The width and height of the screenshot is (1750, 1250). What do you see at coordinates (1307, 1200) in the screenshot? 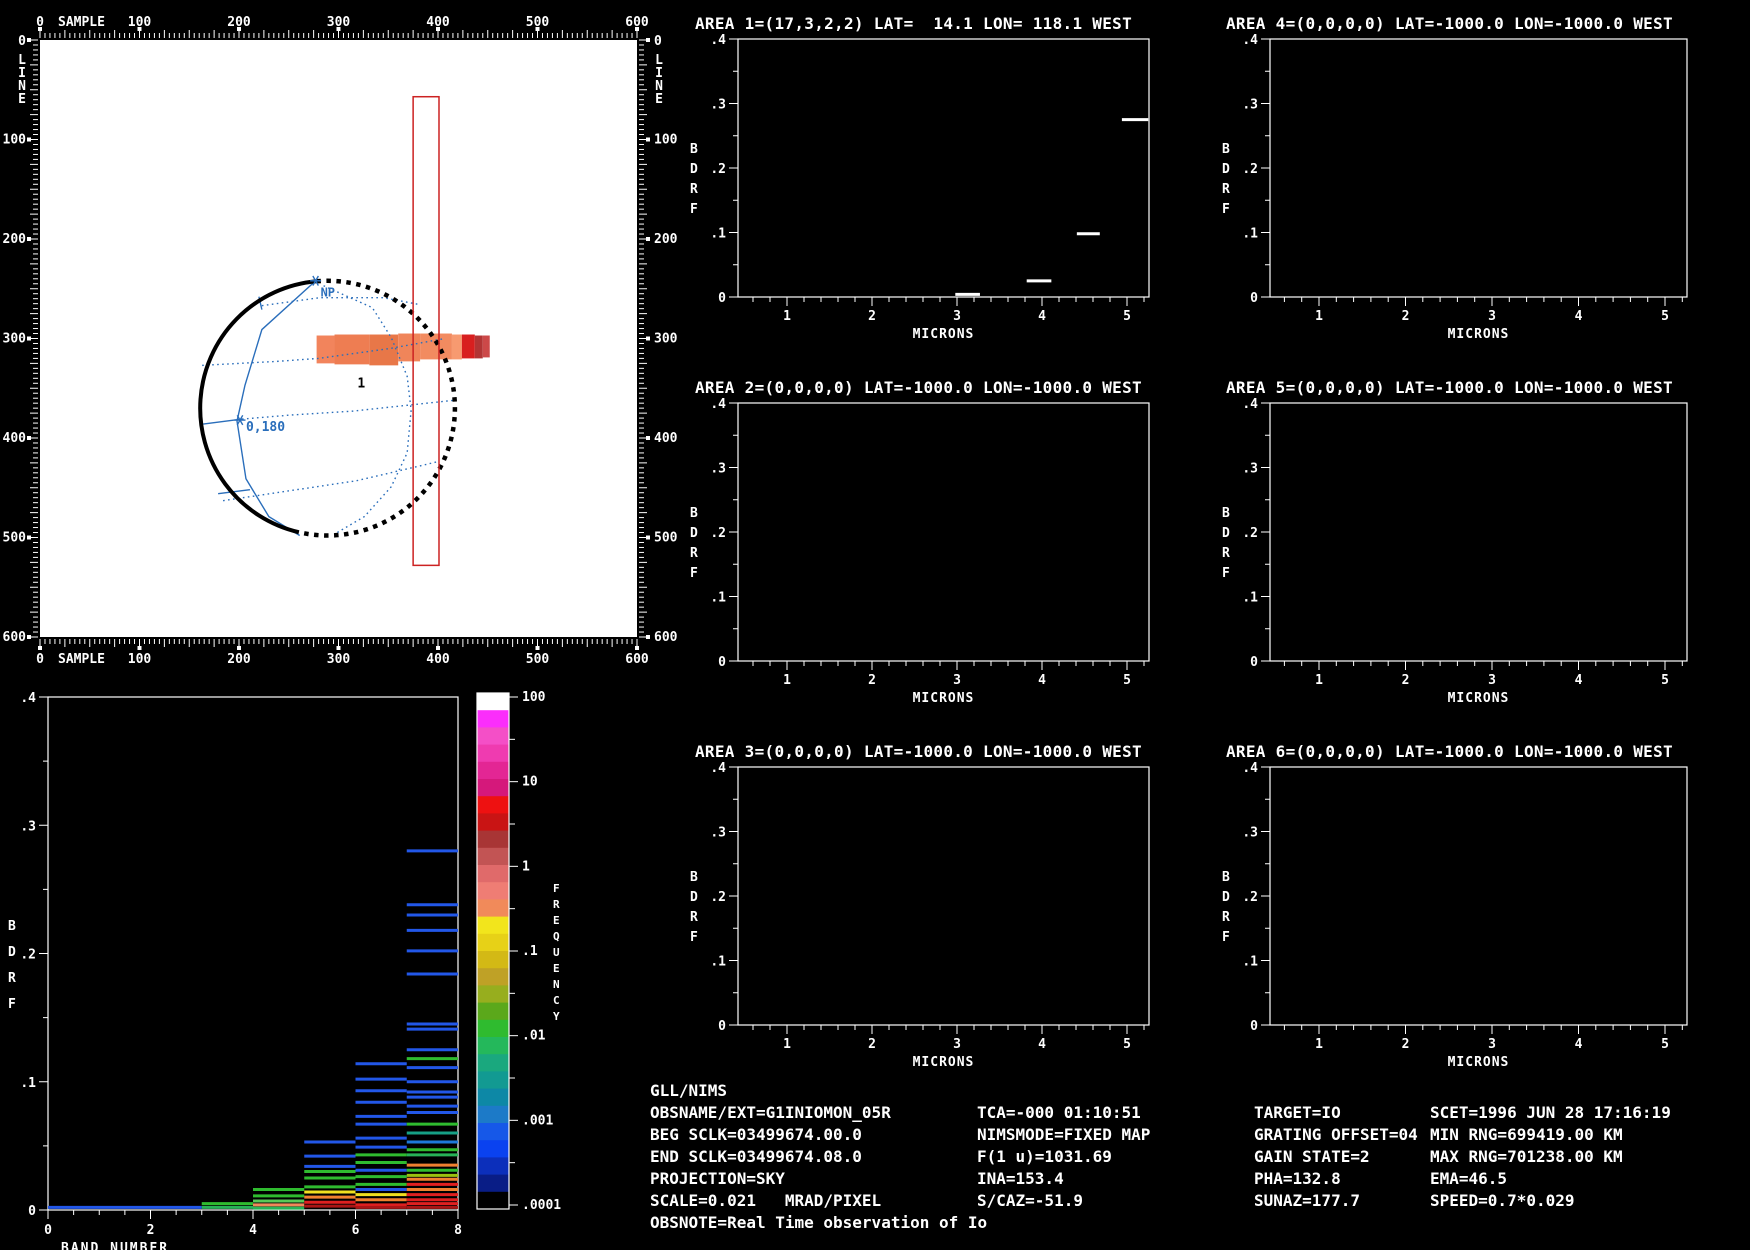
I see `sunaz-field: SUNAZ=177.7` at bounding box center [1307, 1200].